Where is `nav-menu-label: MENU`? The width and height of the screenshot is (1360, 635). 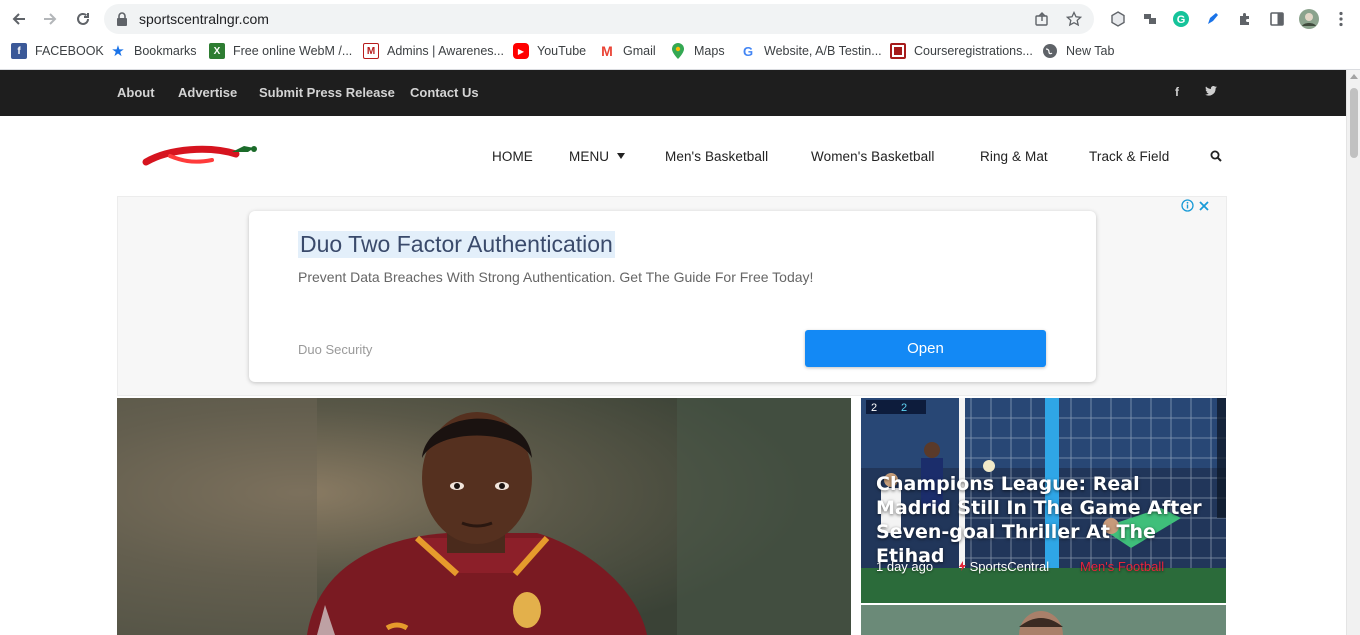 nav-menu-label: MENU is located at coordinates (589, 156).